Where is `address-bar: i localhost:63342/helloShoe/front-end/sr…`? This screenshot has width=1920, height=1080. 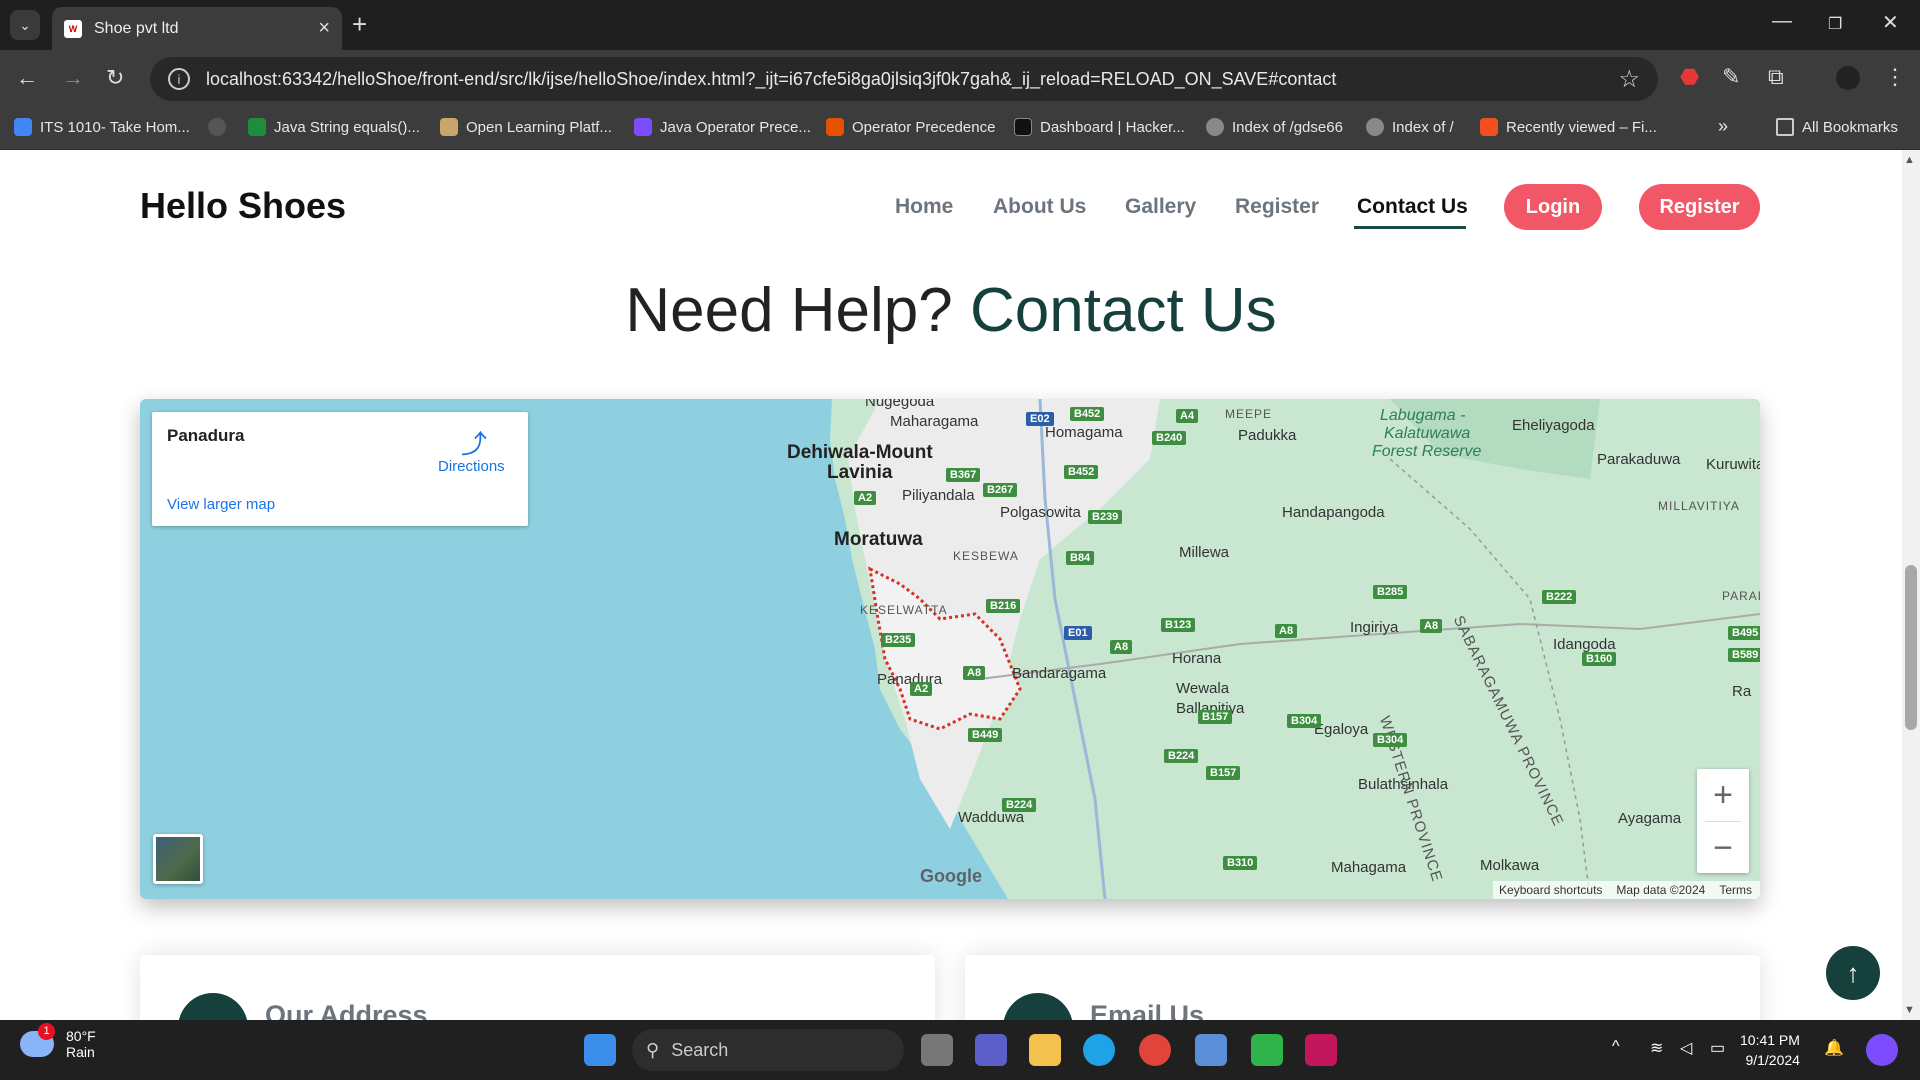
address-bar: i localhost:63342/helloShoe/front-end/sr… is located at coordinates (904, 79).